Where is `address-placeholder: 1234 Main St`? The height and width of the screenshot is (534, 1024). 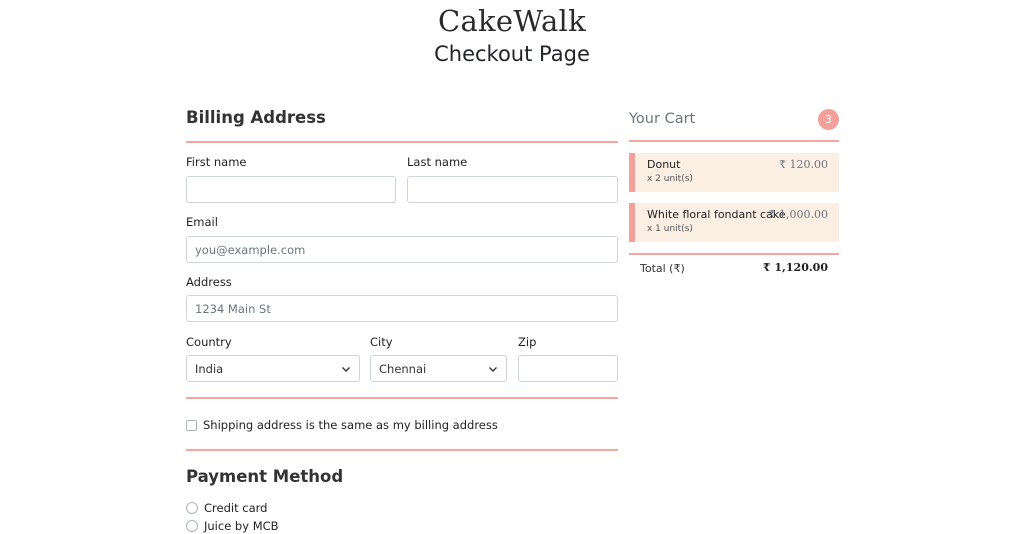 address-placeholder: 1234 Main St is located at coordinates (233, 308).